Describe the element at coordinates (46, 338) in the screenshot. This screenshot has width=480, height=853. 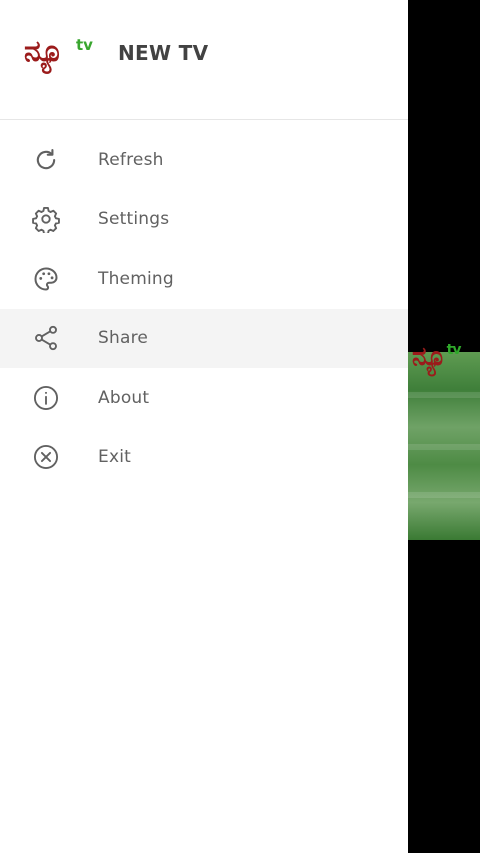
I see `share-icon` at that location.